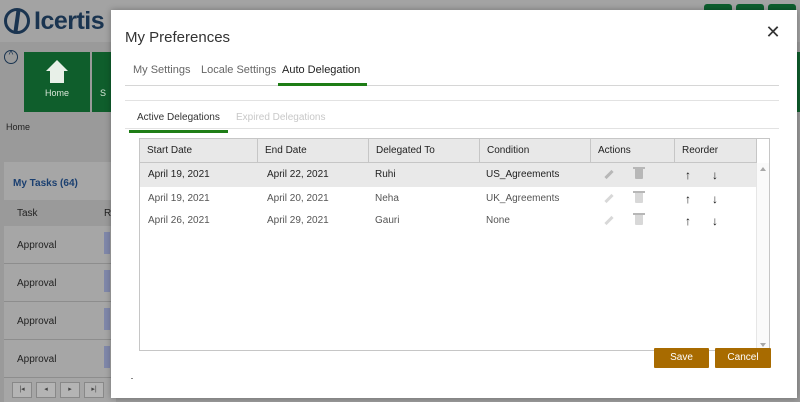 This screenshot has height=402, width=800. I want to click on home-tile: Home, so click(57, 82).